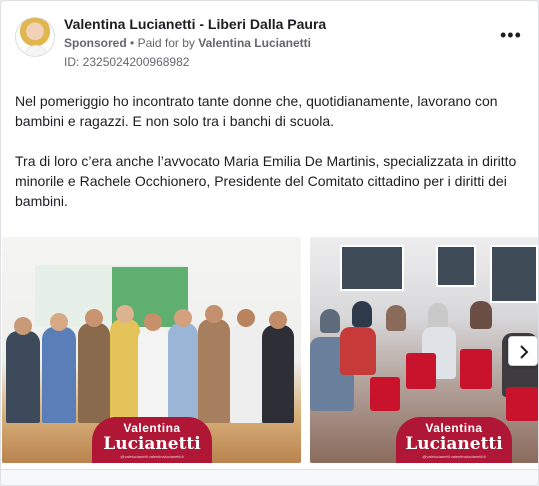 This screenshot has width=539, height=486. Describe the element at coordinates (127, 62) in the screenshot. I see `ad-id: ID: 2325024200968982` at that location.